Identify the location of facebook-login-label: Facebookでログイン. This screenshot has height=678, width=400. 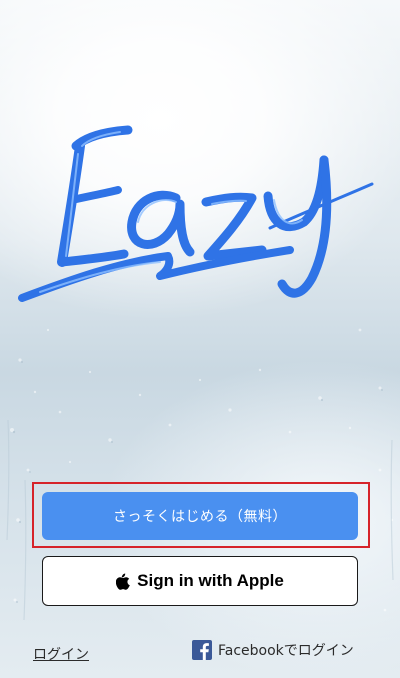
(286, 651).